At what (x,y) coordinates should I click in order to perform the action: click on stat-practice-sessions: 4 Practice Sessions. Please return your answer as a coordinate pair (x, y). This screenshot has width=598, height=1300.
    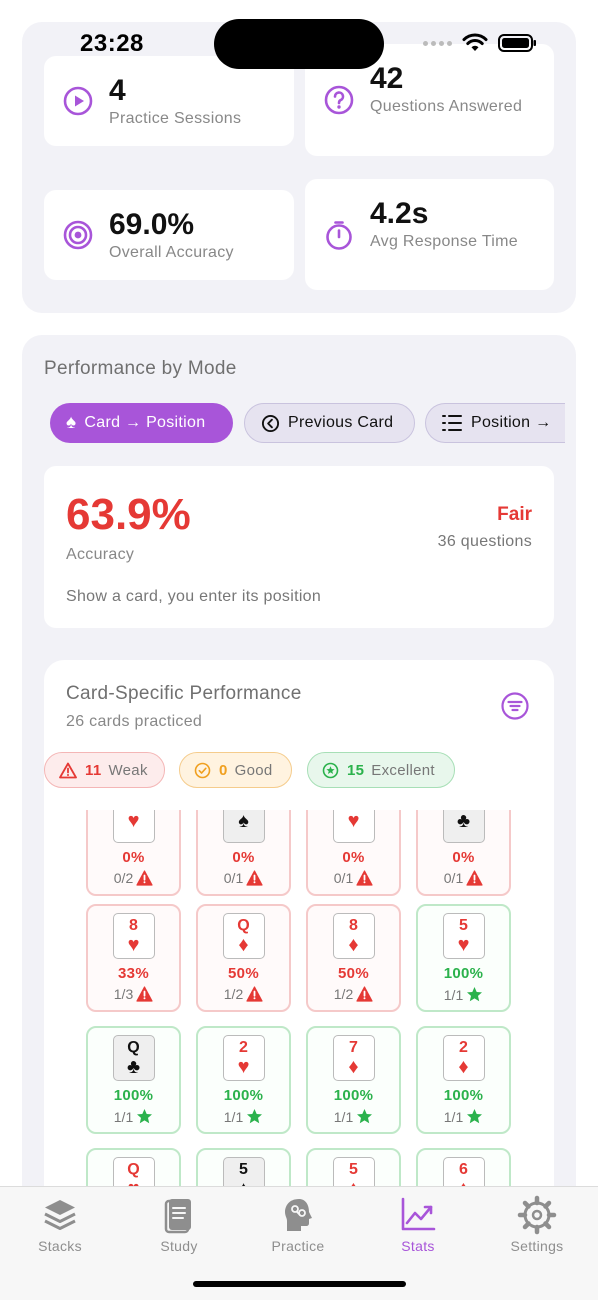
    Looking at the image, I should click on (169, 101).